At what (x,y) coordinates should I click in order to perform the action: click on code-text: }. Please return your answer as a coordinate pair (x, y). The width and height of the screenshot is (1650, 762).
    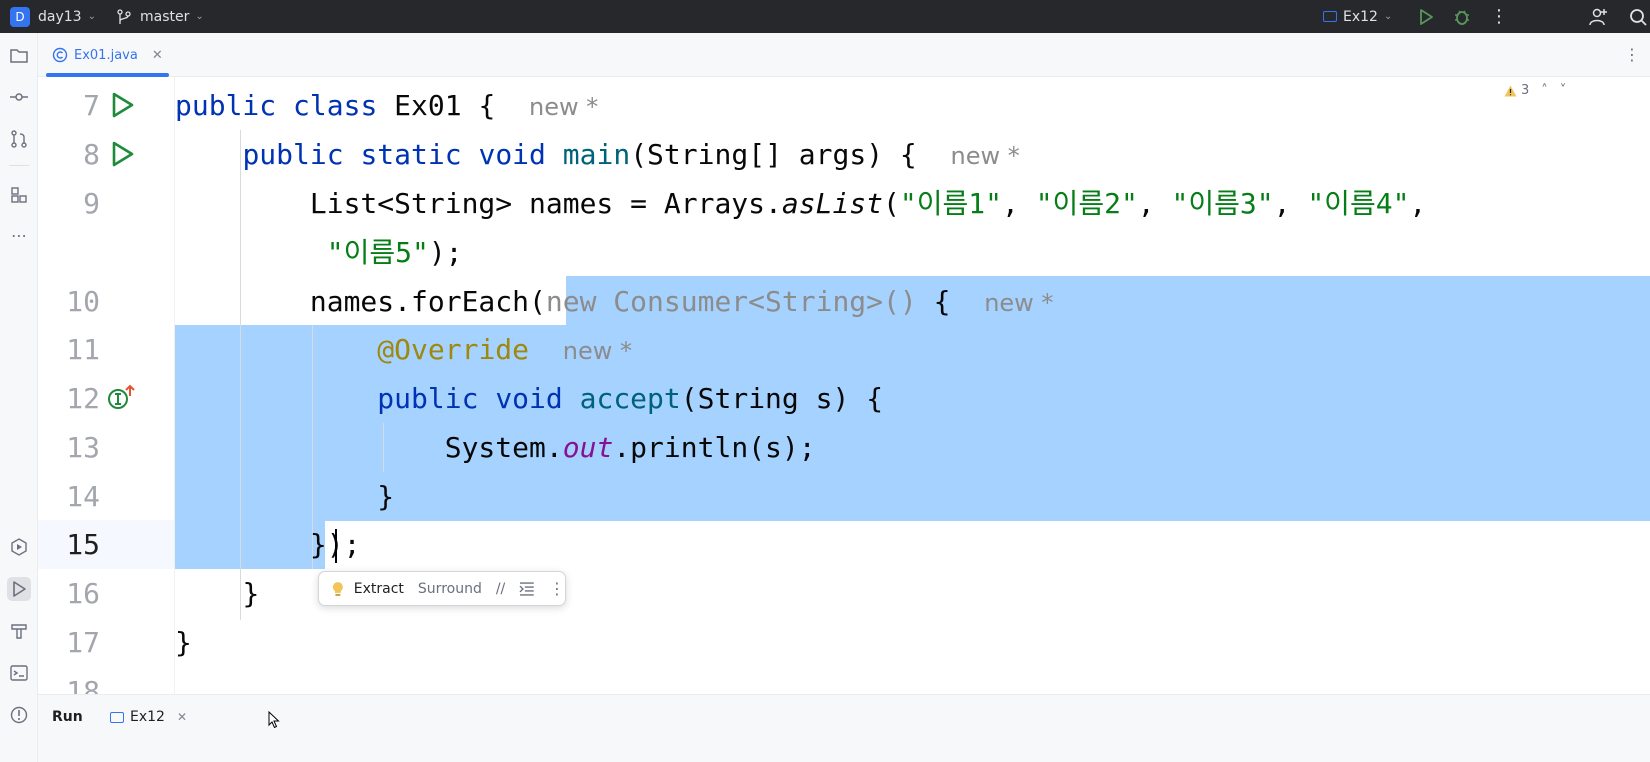
    Looking at the image, I should click on (386, 496).